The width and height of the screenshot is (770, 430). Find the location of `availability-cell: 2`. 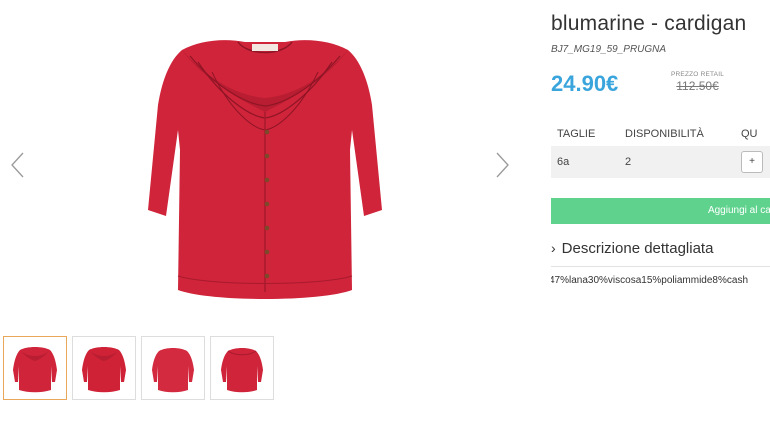

availability-cell: 2 is located at coordinates (677, 162).